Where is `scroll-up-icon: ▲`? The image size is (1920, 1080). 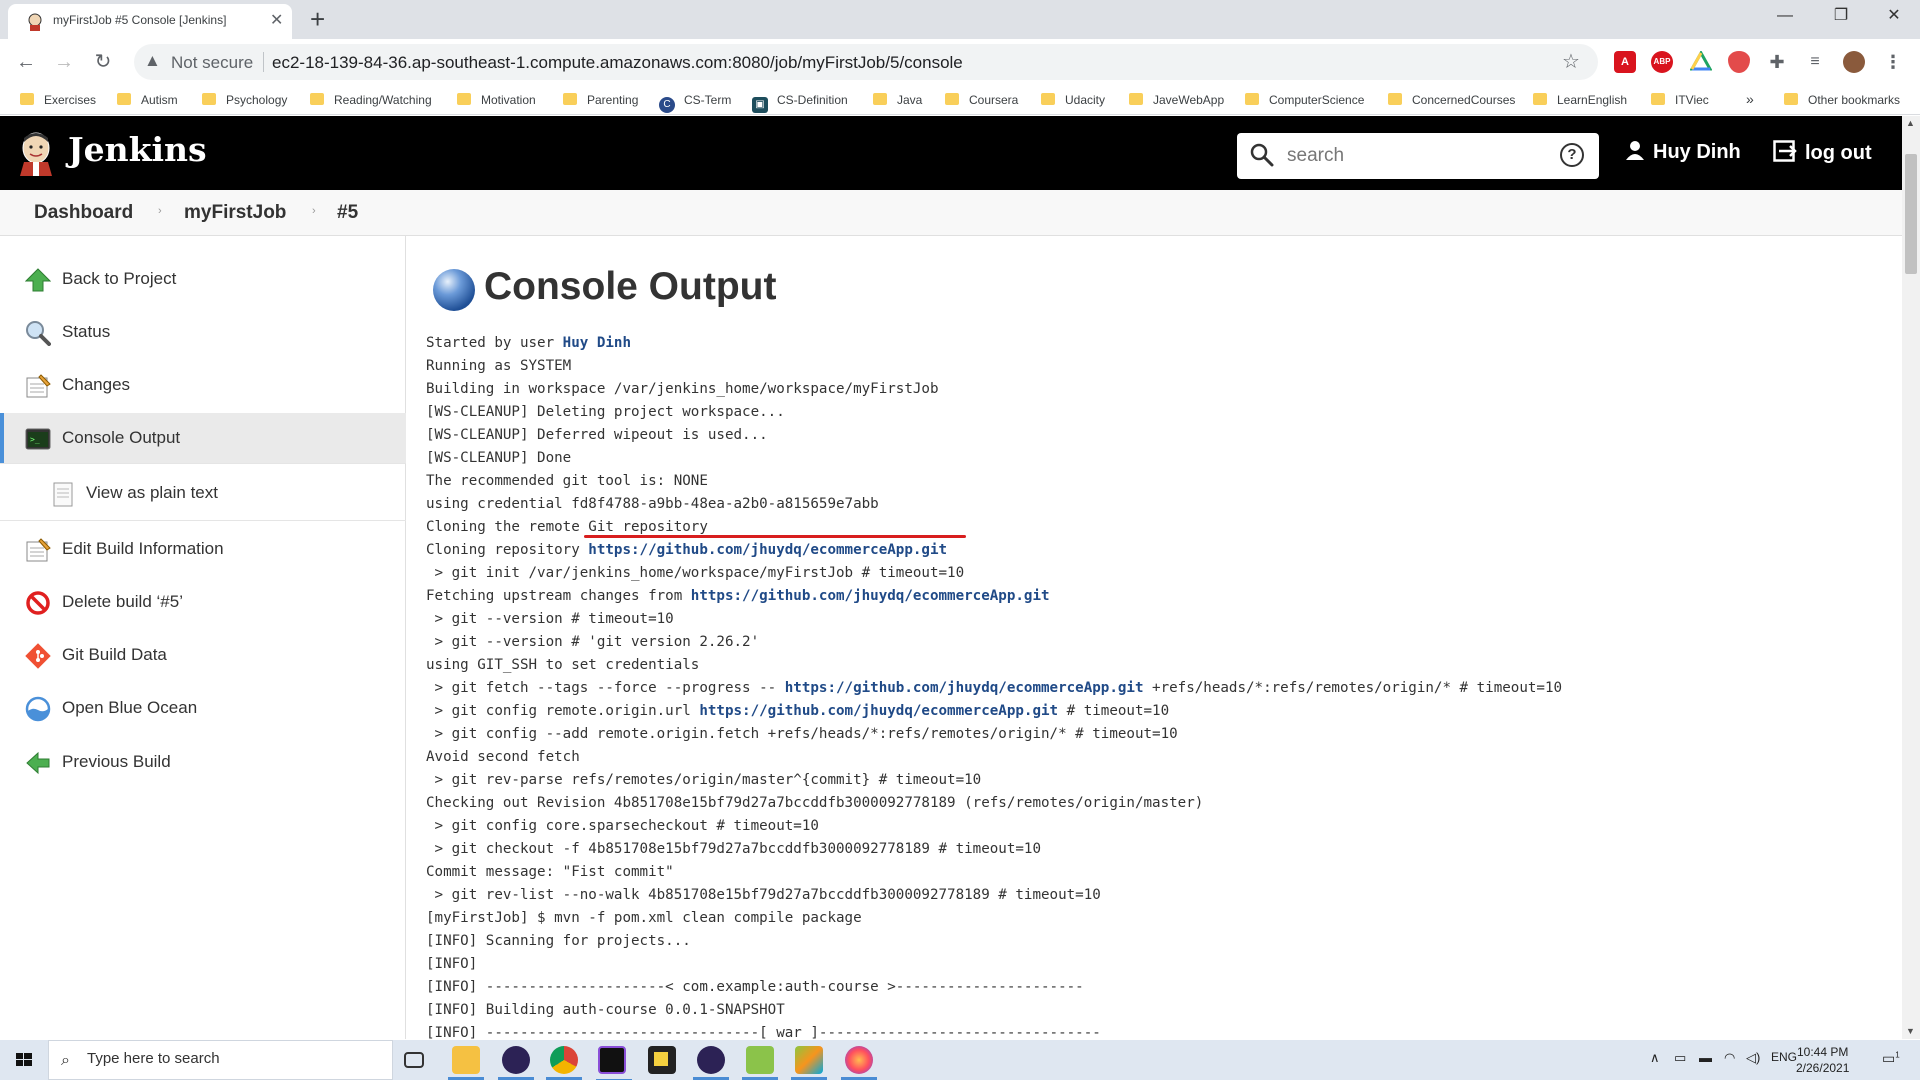 scroll-up-icon: ▲ is located at coordinates (1910, 123).